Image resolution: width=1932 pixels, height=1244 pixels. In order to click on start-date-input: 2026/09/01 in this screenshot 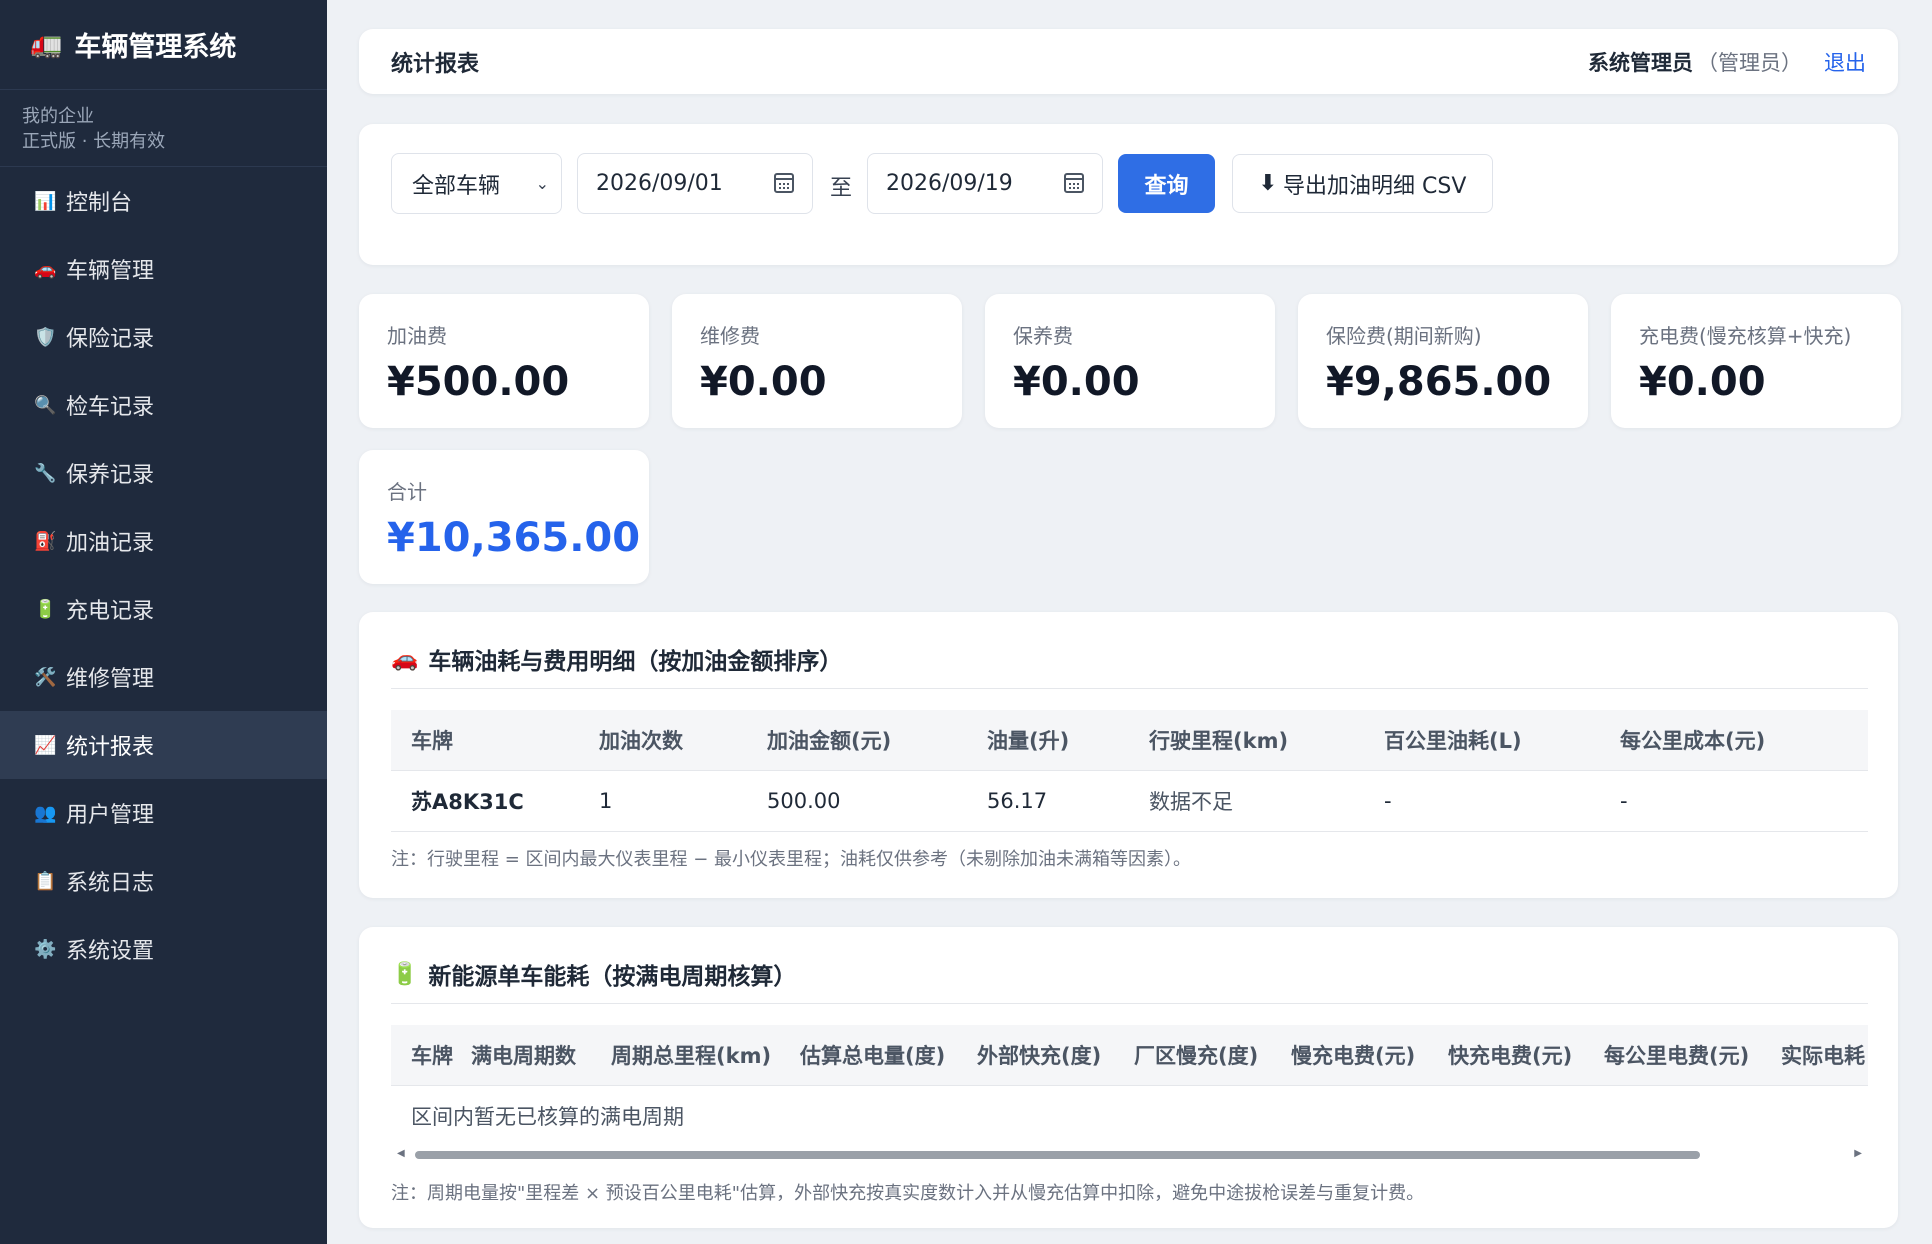, I will do `click(695, 183)`.